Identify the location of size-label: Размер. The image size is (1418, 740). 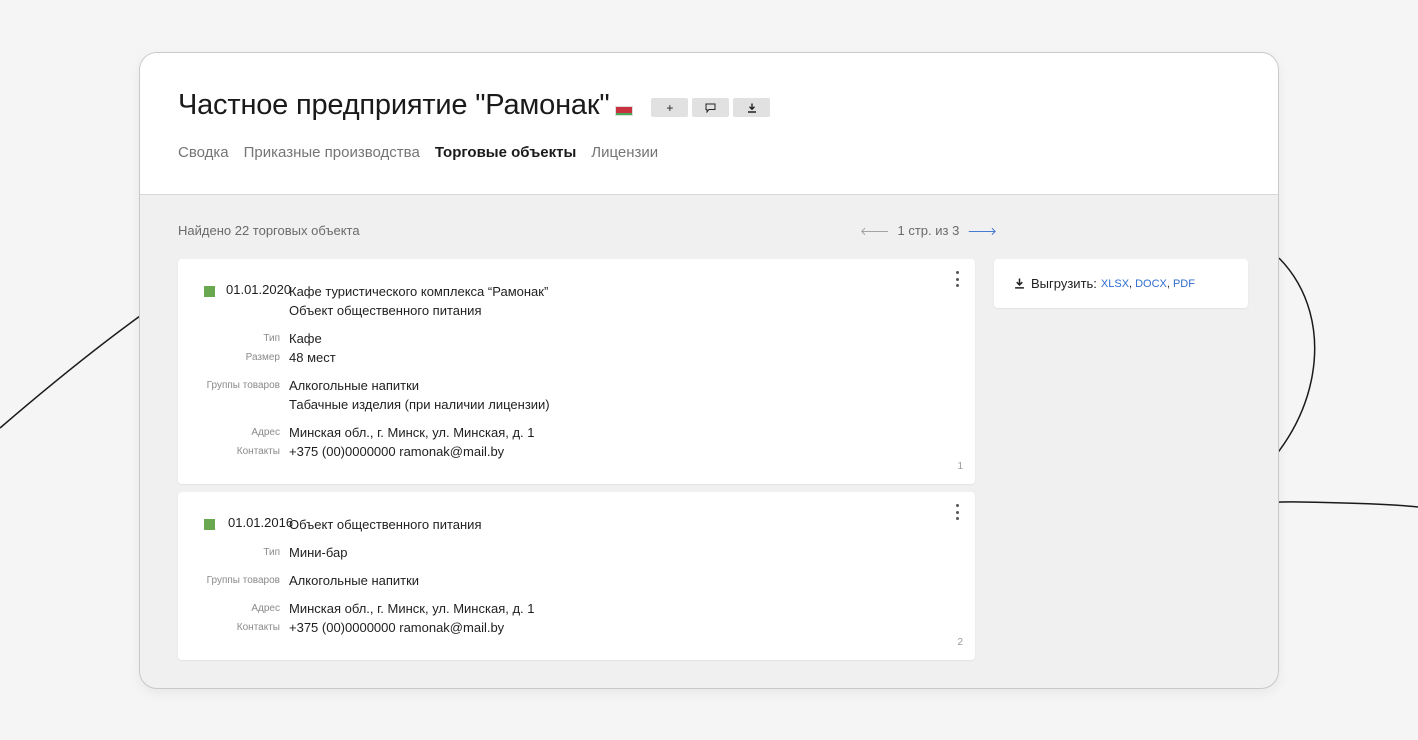
(262, 357).